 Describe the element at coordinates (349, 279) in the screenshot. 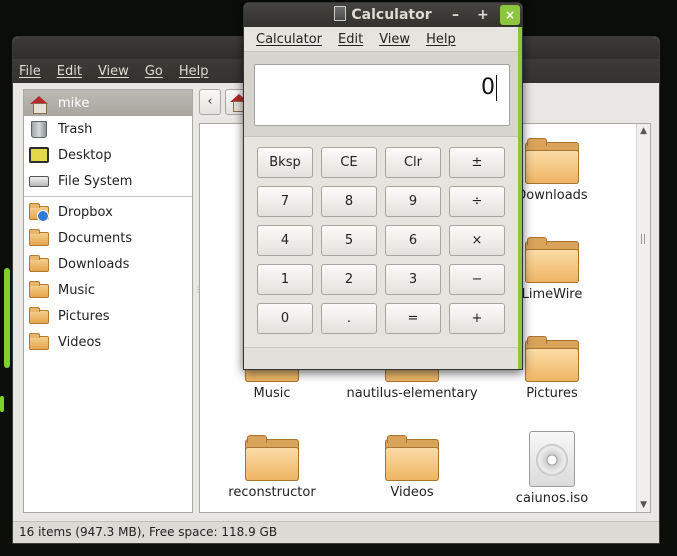

I see `digit-2-button: 2` at that location.